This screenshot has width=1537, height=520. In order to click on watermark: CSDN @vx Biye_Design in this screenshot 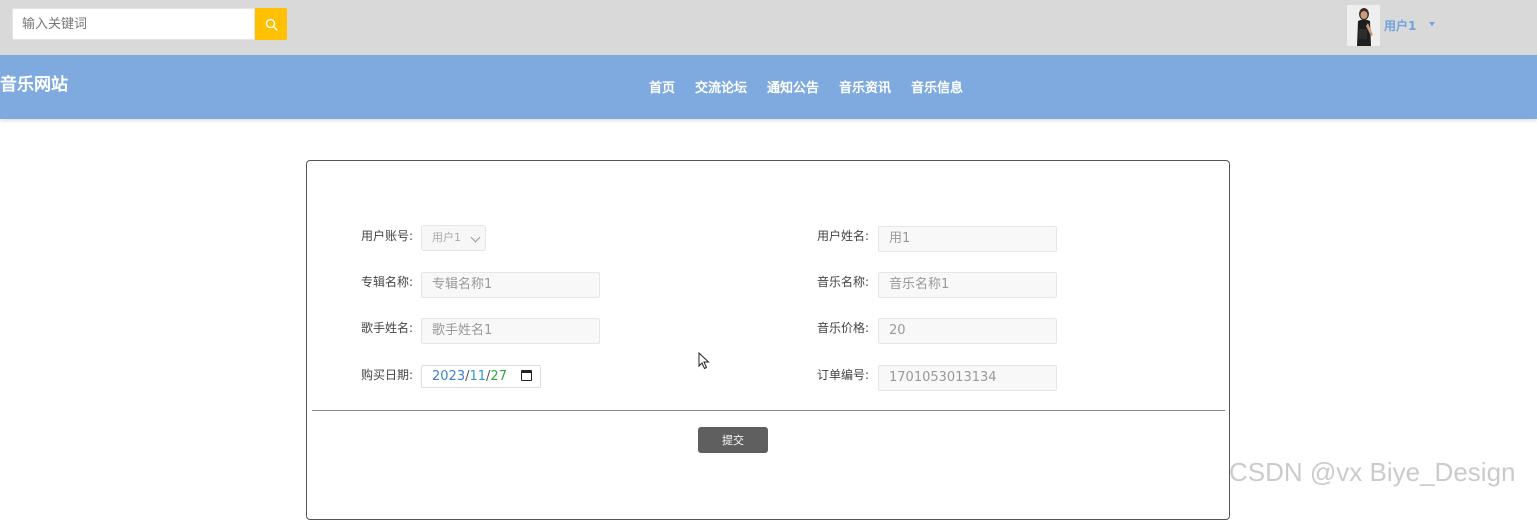, I will do `click(1372, 472)`.